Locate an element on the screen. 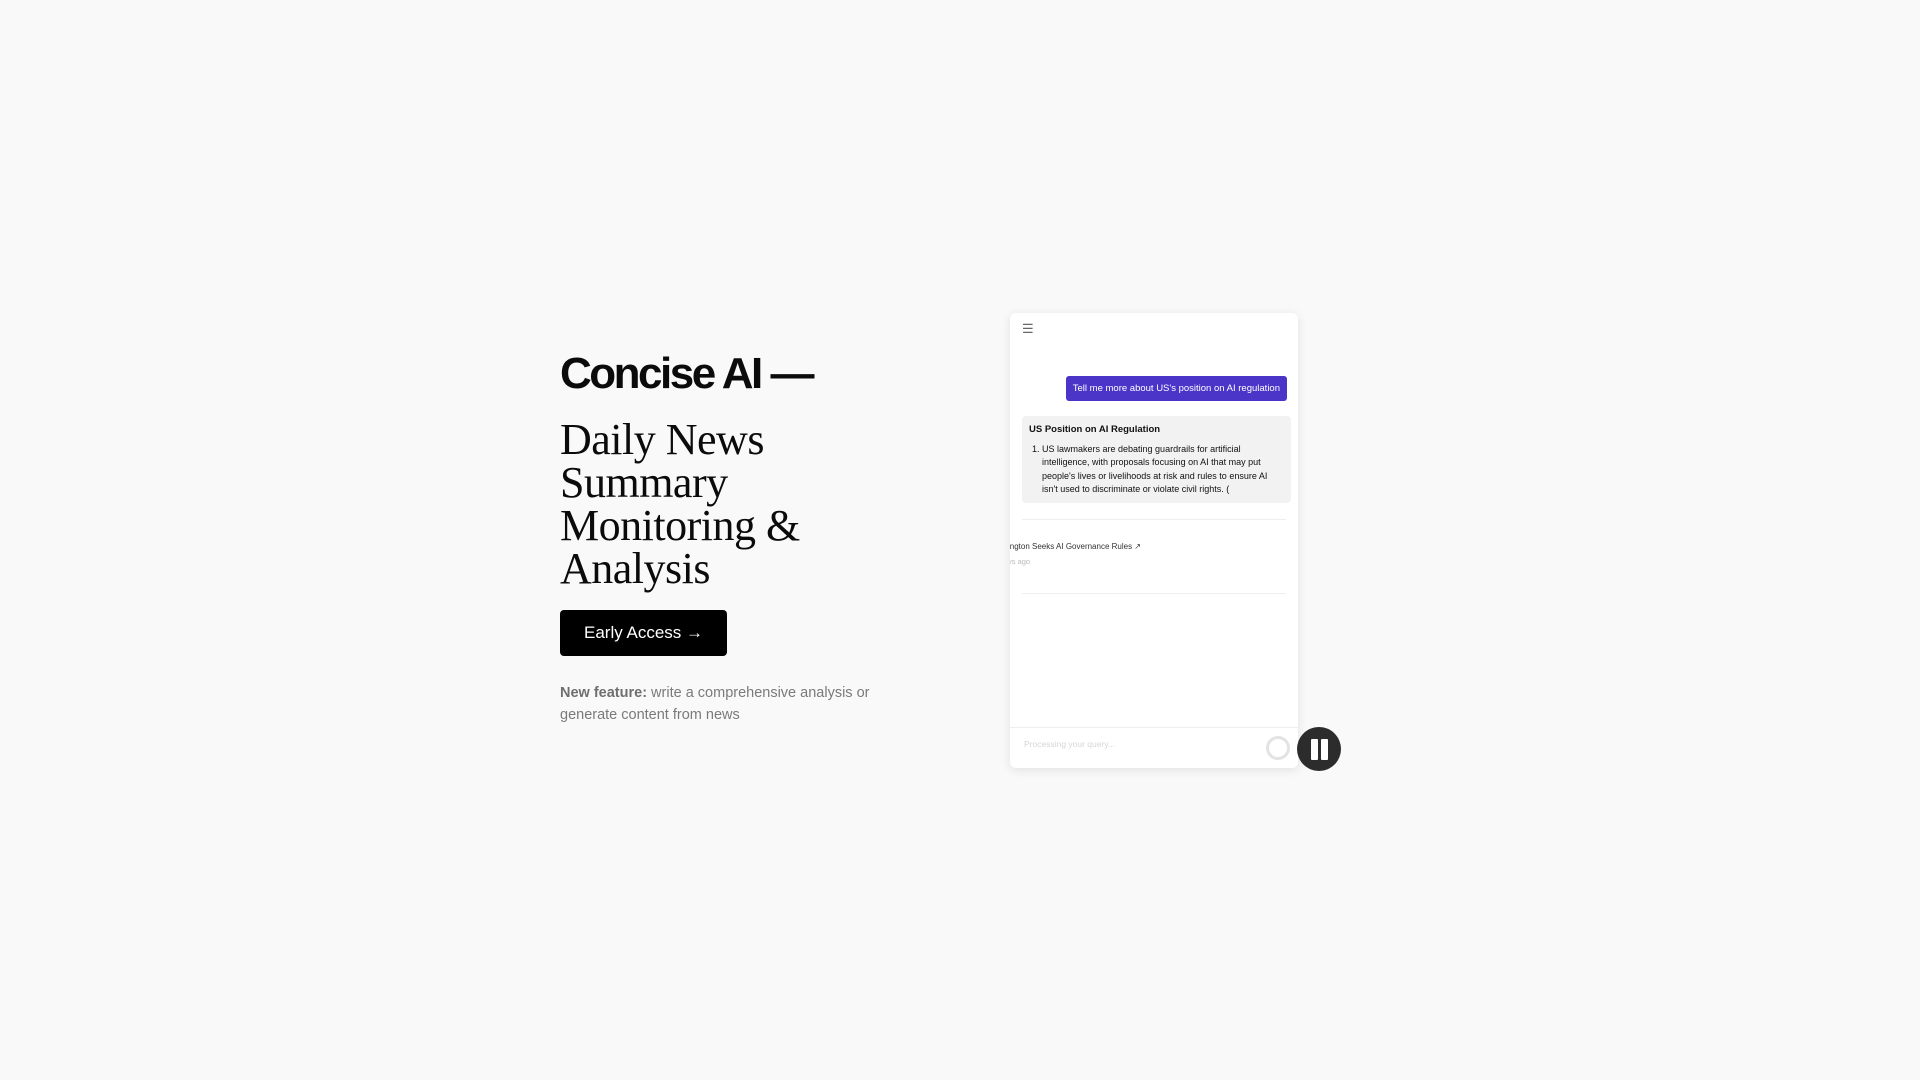  headline-line: Analysis is located at coordinates (635, 568).